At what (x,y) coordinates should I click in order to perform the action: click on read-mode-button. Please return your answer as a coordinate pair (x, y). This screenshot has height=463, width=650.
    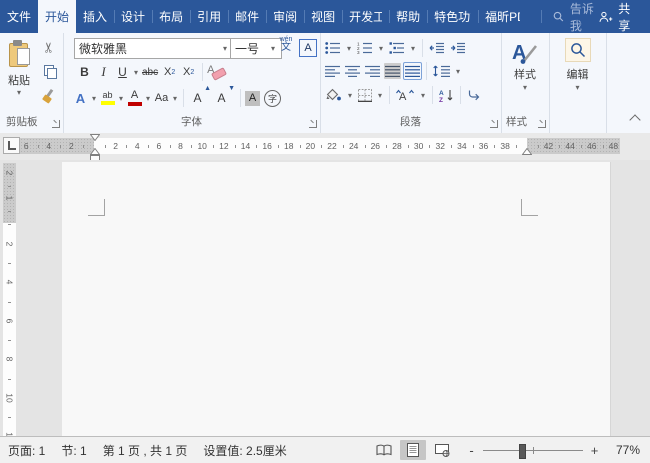
    Looking at the image, I should click on (384, 450).